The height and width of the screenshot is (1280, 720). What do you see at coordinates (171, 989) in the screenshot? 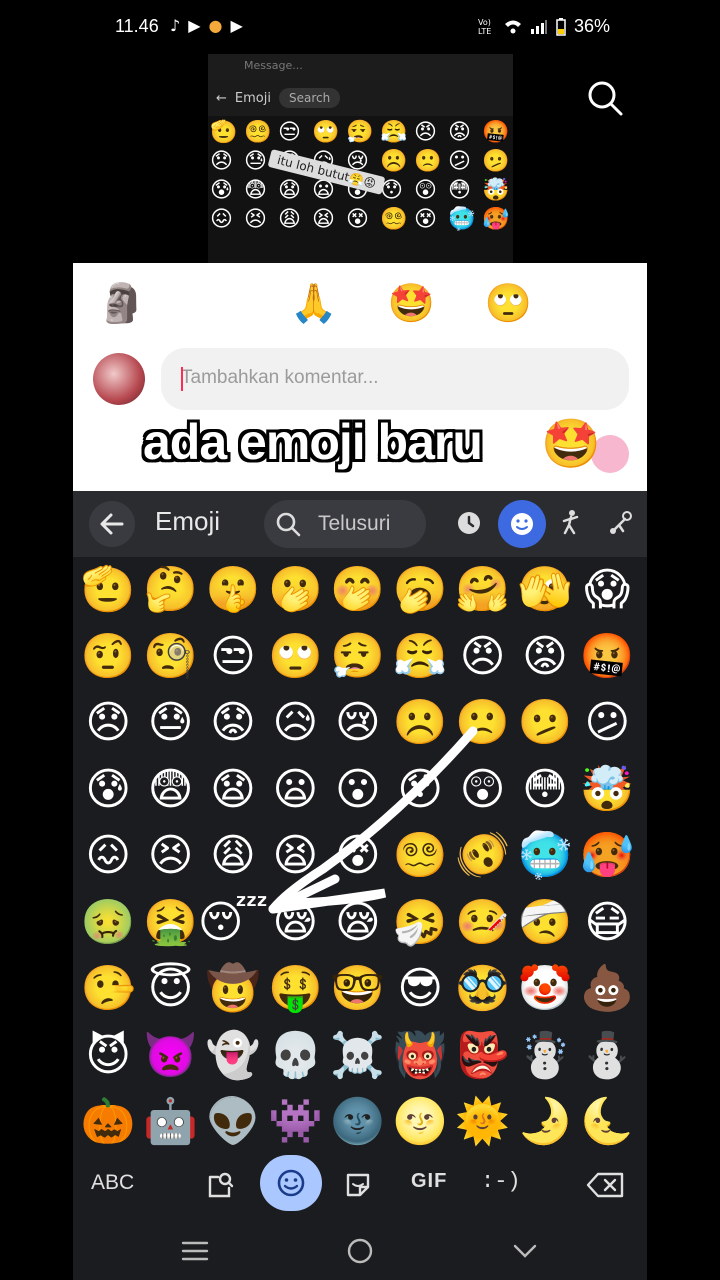
I see `emoji-key: 😇` at bounding box center [171, 989].